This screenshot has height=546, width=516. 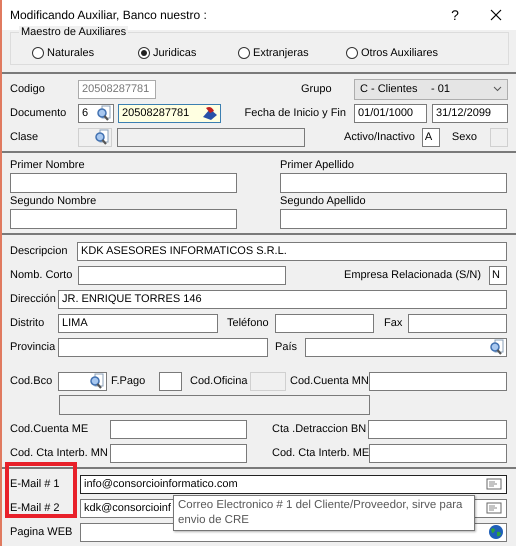 What do you see at coordinates (437, 429) in the screenshot?
I see `detraction-account-field` at bounding box center [437, 429].